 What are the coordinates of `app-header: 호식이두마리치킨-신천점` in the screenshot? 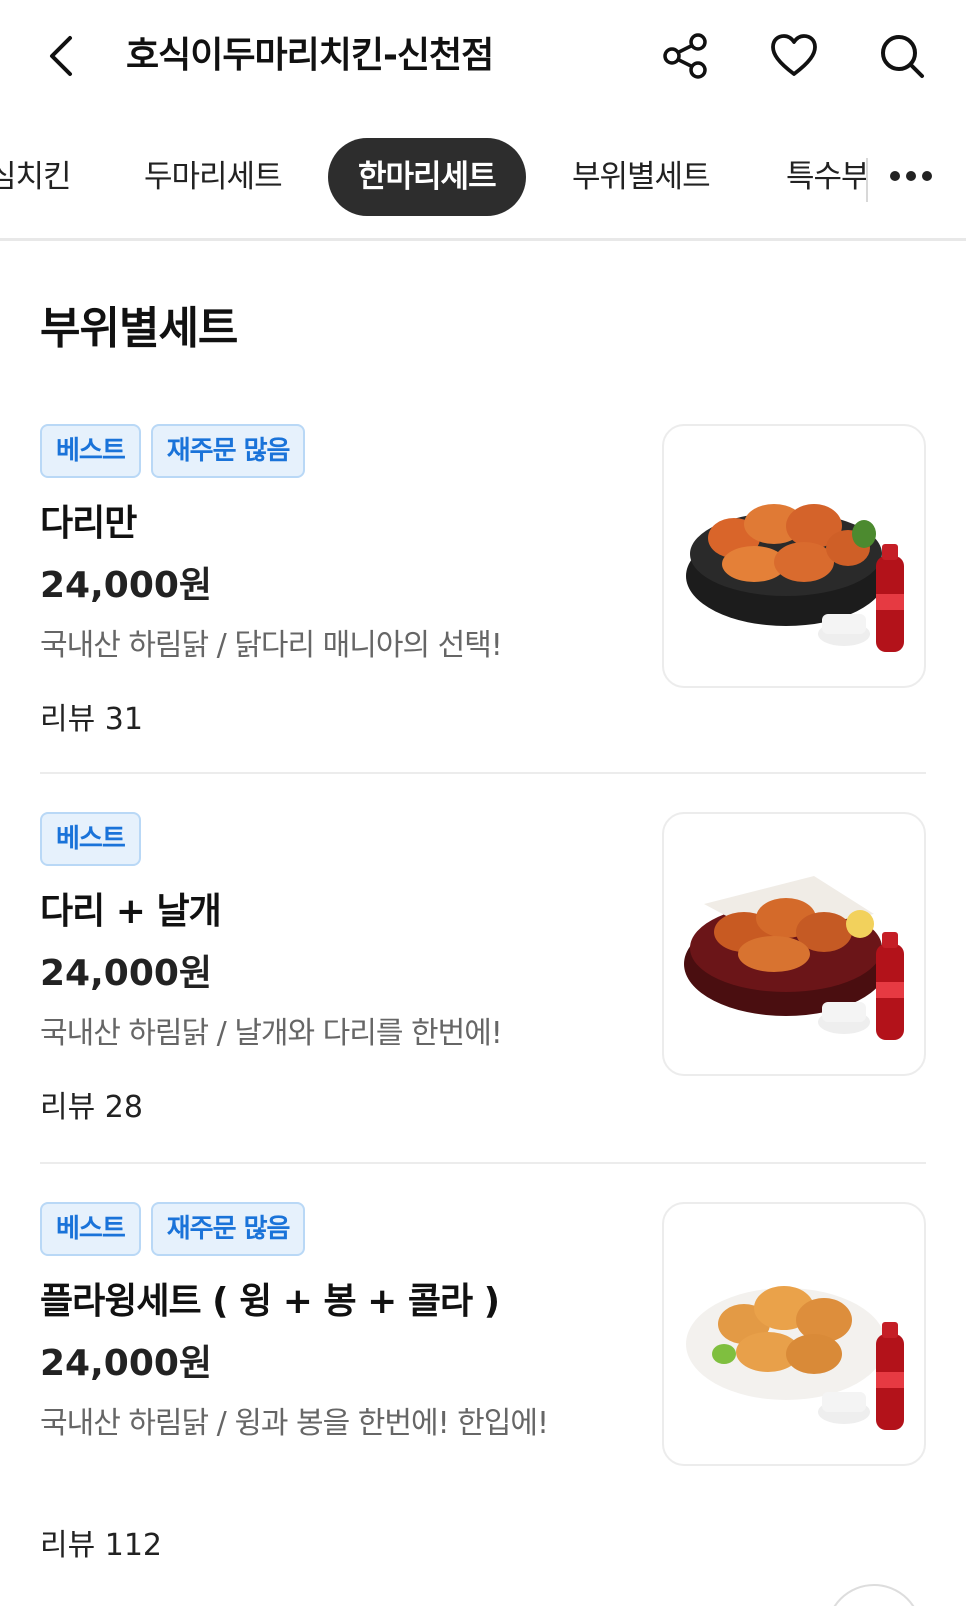 It's located at (483, 56).